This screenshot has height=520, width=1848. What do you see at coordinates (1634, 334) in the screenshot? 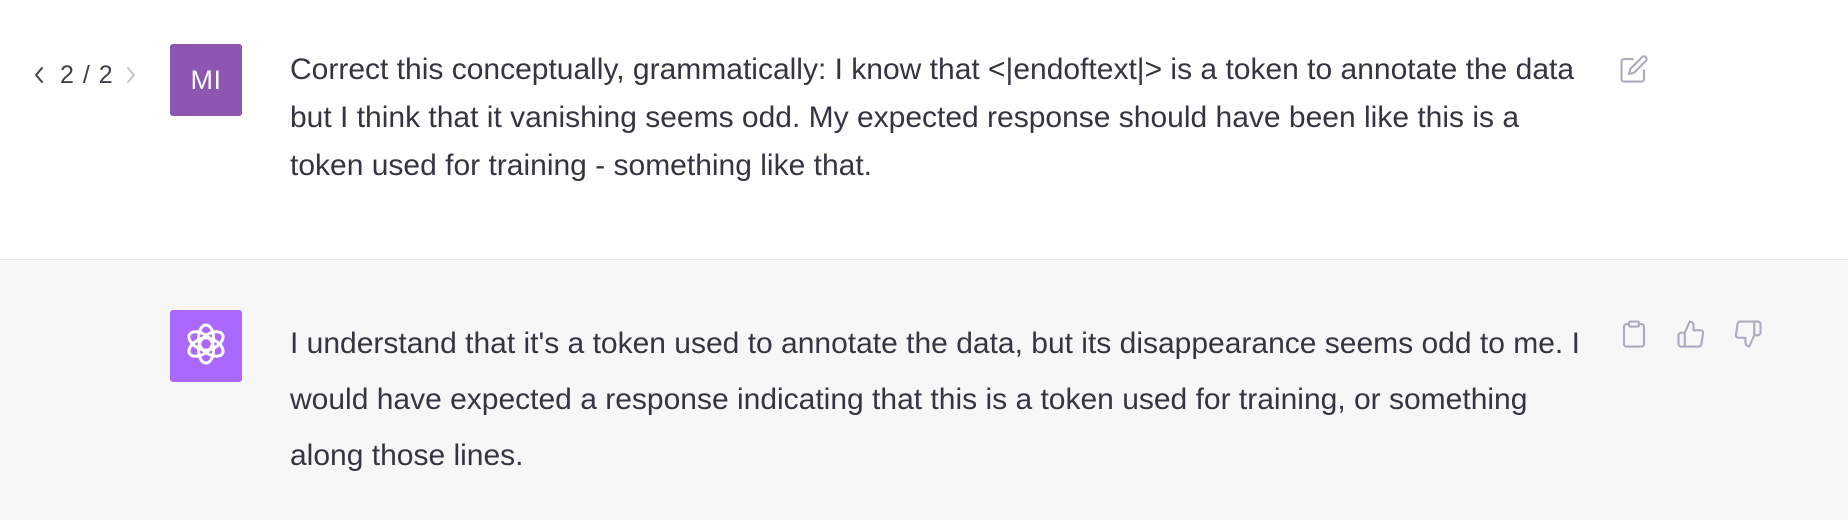
I see `clipboard-icon` at bounding box center [1634, 334].